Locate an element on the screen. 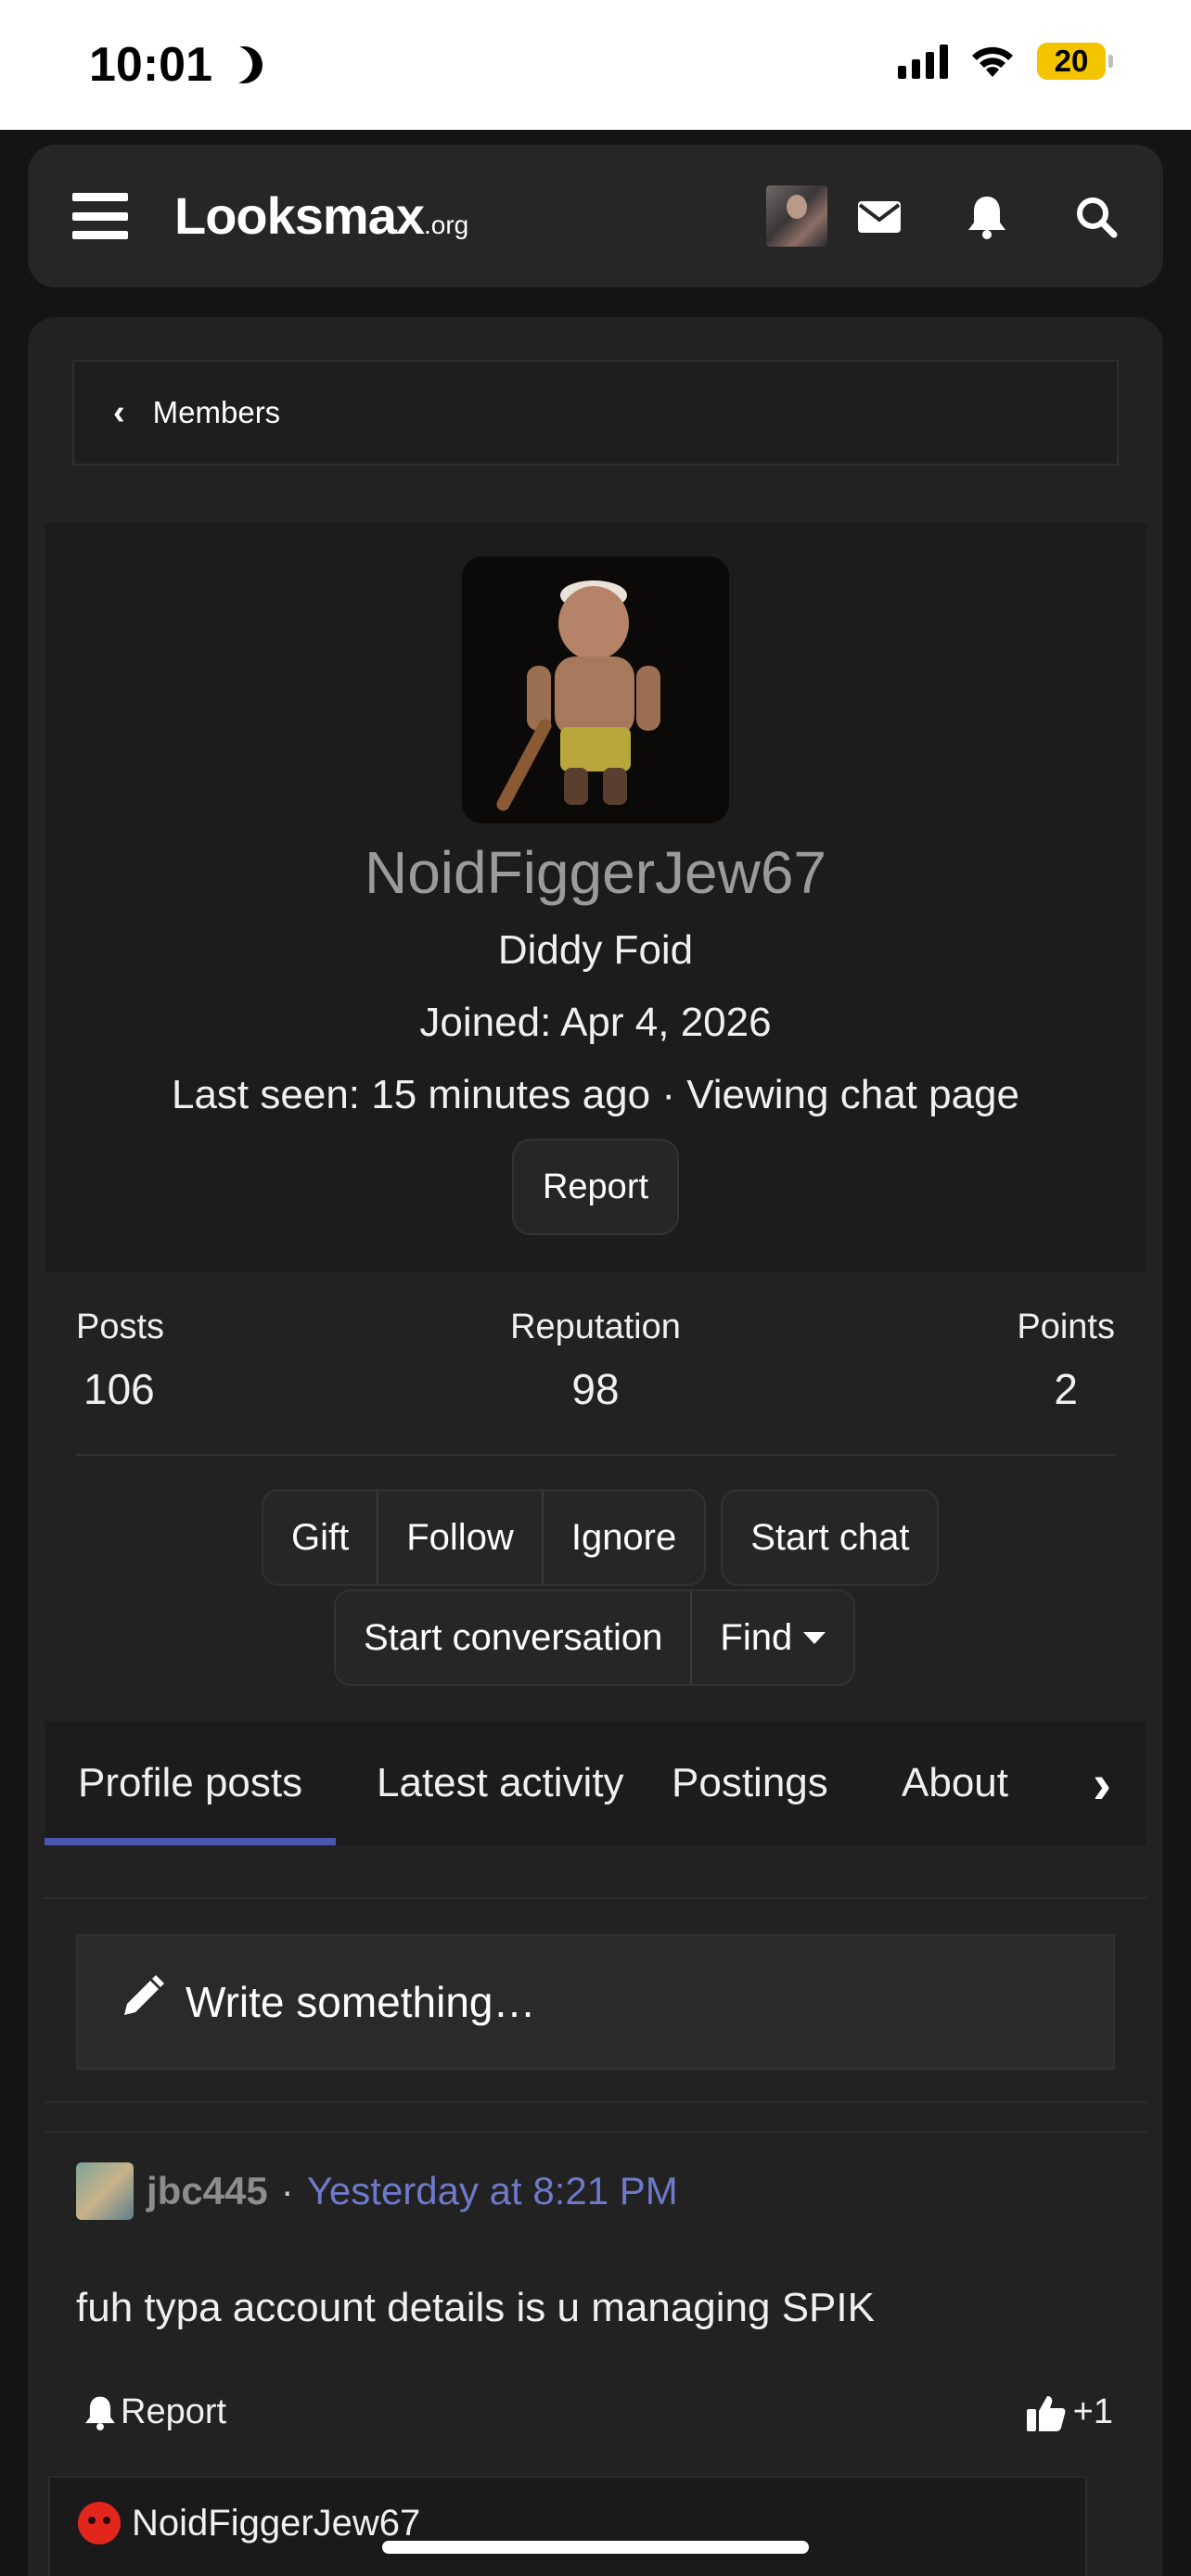 The width and height of the screenshot is (1191, 2576). tab-latest-activity: Latest activity is located at coordinates (501, 1783).